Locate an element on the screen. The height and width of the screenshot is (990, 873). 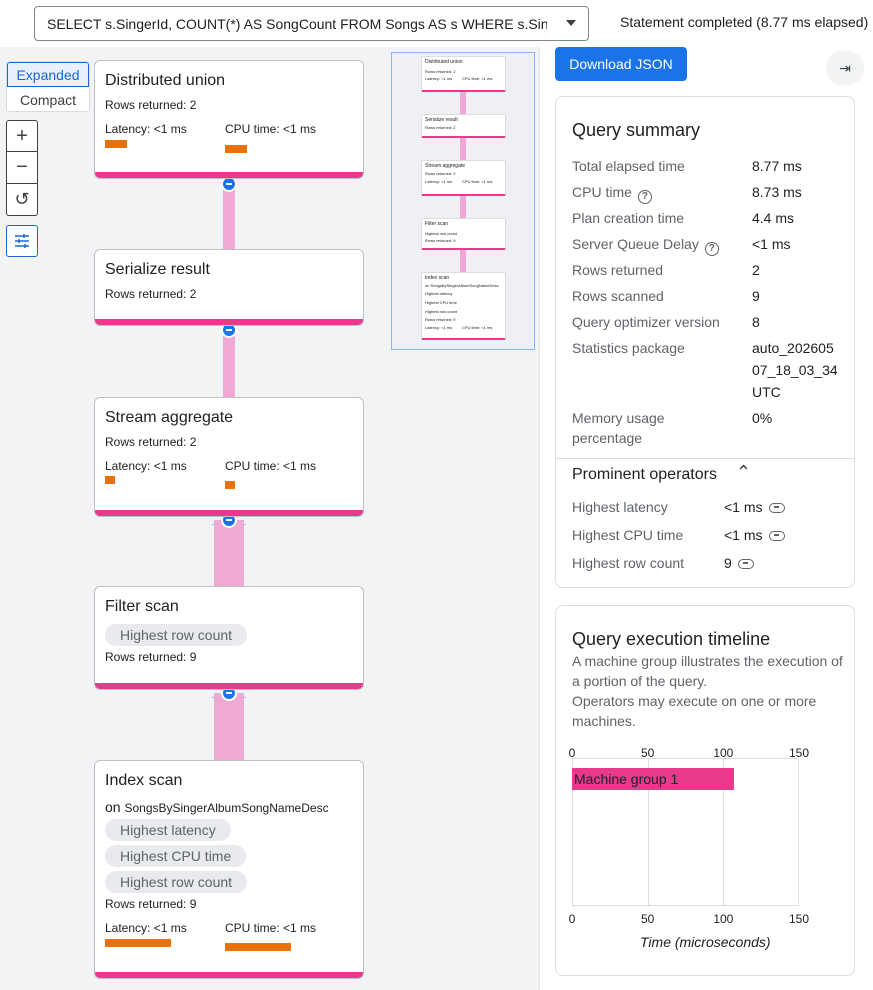
collapse-panel-button: ⇥ is located at coordinates (845, 68).